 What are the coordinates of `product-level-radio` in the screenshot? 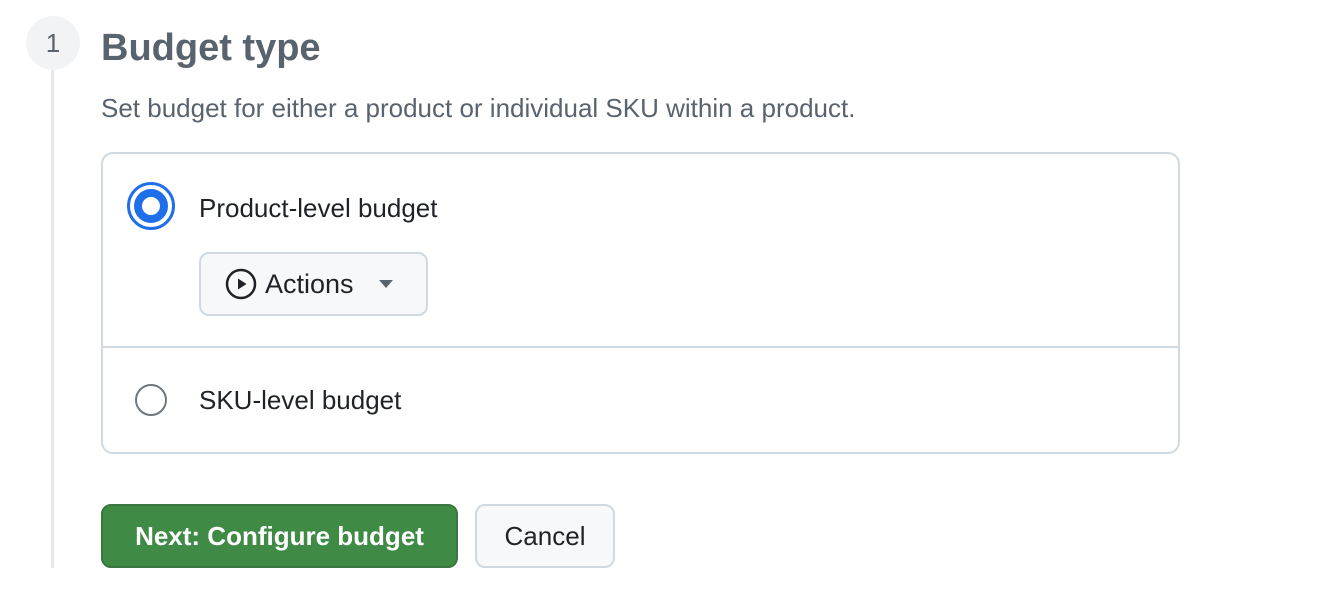 It's located at (151, 206).